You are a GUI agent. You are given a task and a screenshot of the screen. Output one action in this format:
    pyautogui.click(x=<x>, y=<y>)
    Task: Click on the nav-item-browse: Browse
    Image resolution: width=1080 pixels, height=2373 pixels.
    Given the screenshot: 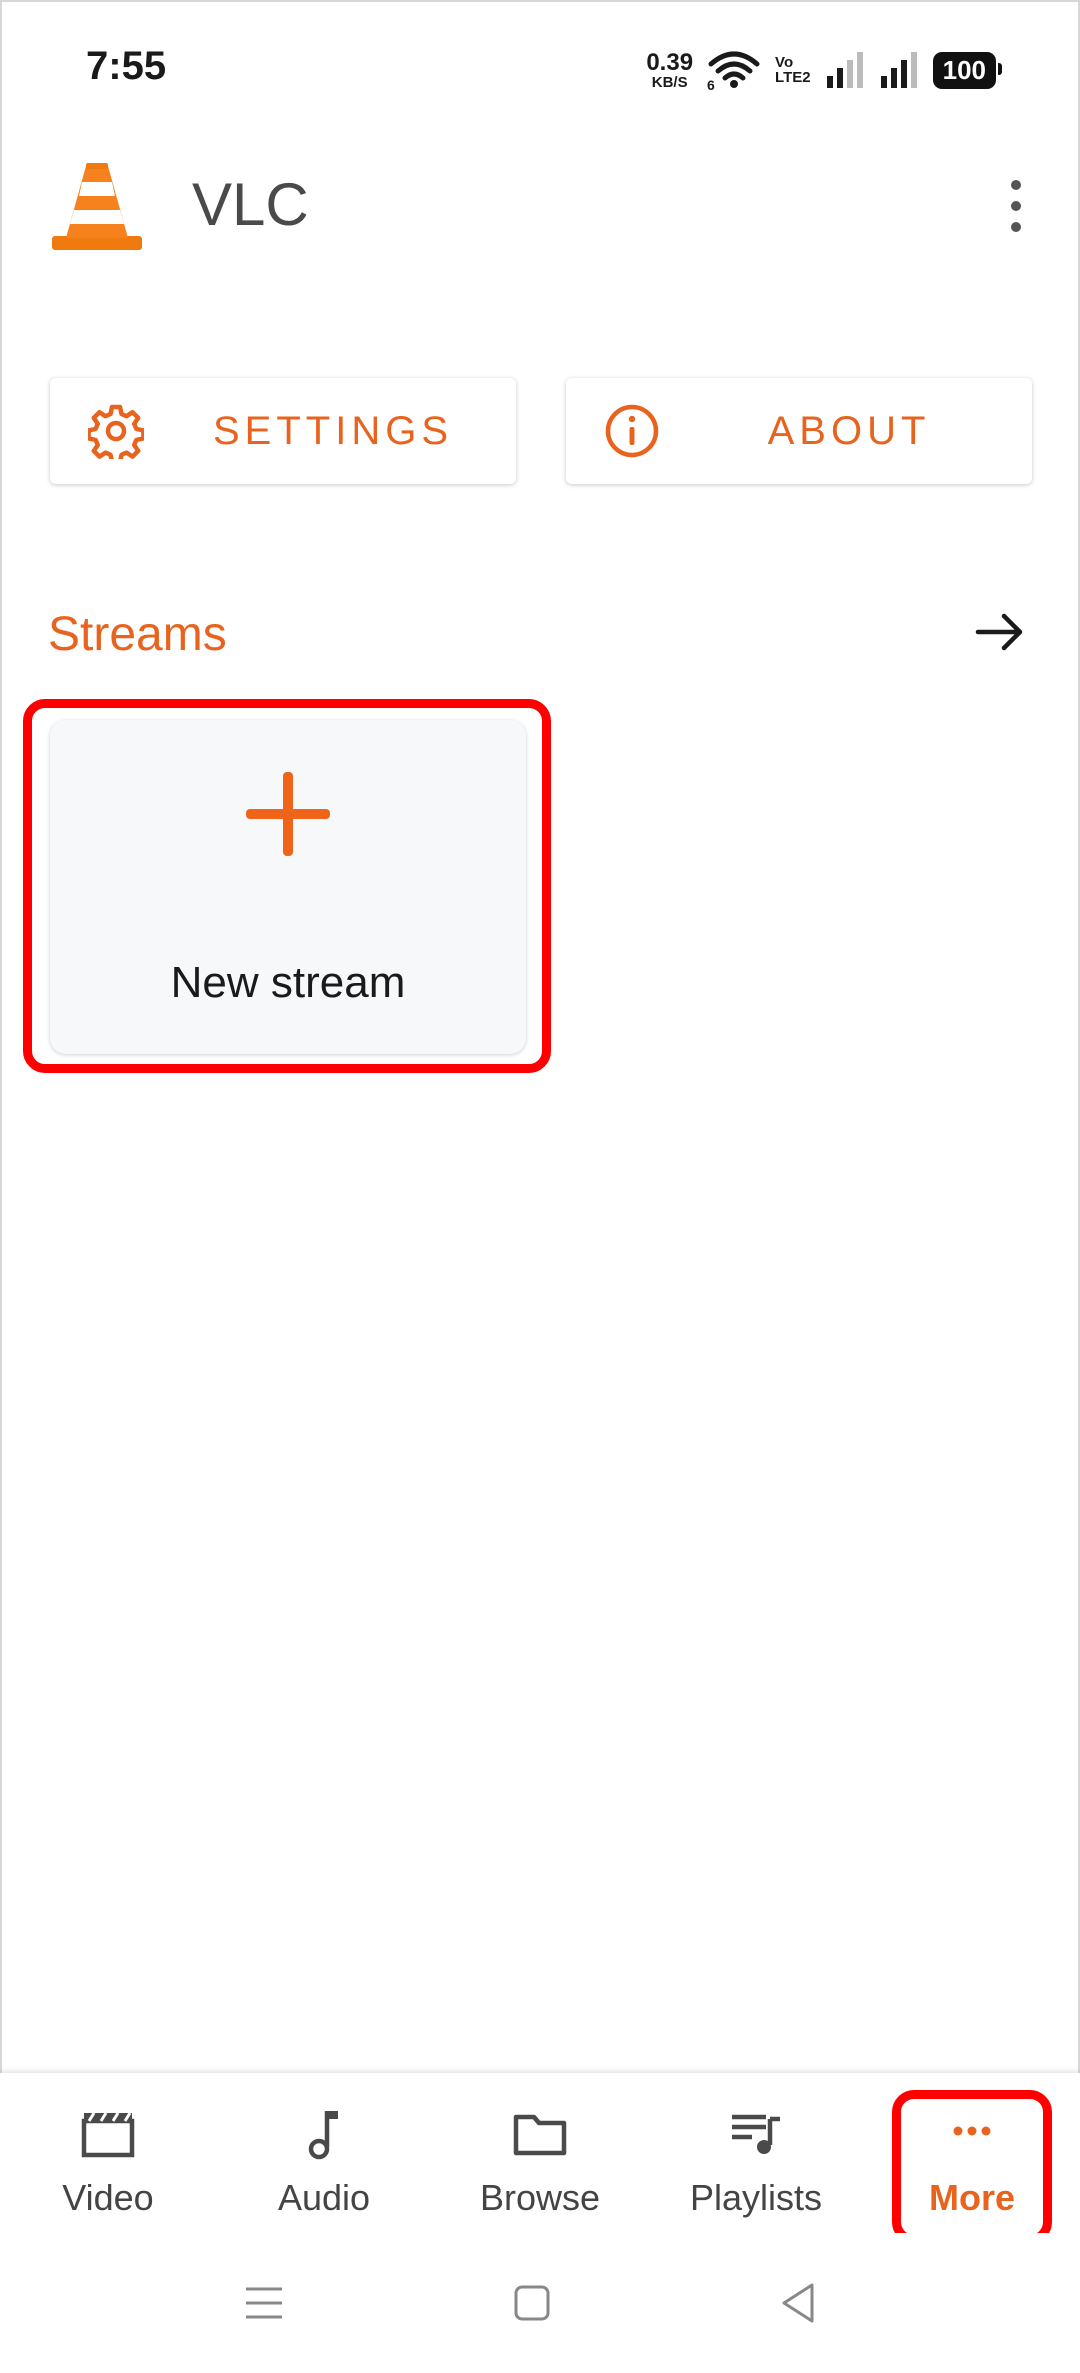 What is the action you would take?
    pyautogui.click(x=540, y=2153)
    